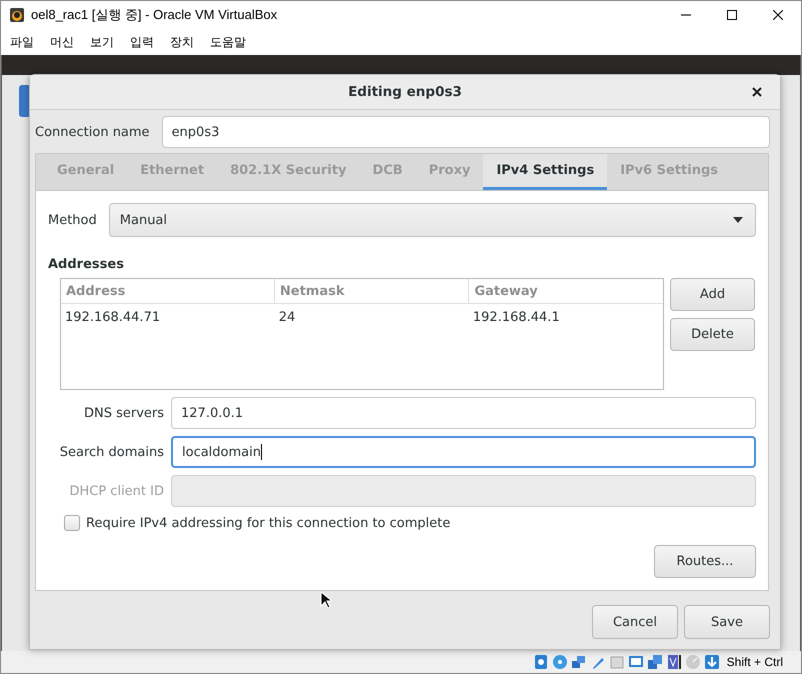 This screenshot has width=802, height=674. Describe the element at coordinates (142, 42) in the screenshot. I see `menu-item: 입력` at that location.